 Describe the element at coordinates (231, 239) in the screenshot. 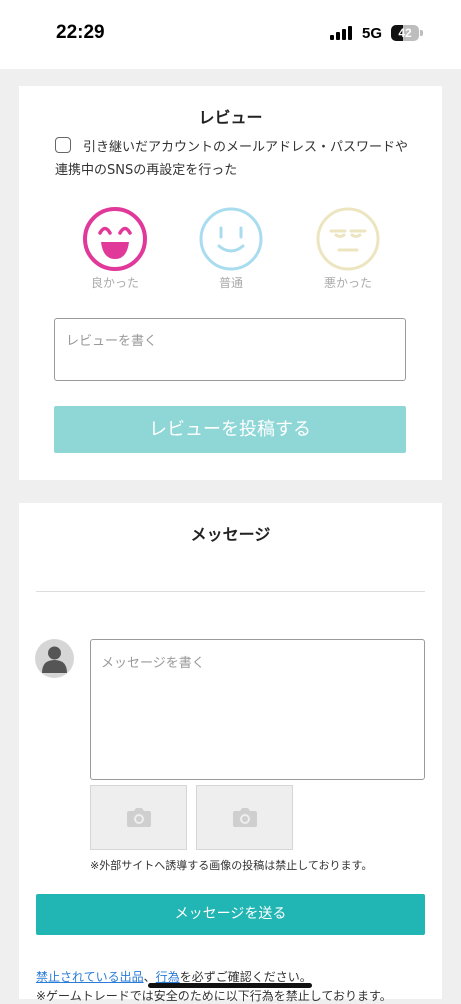

I see `neutral-face-icon` at that location.